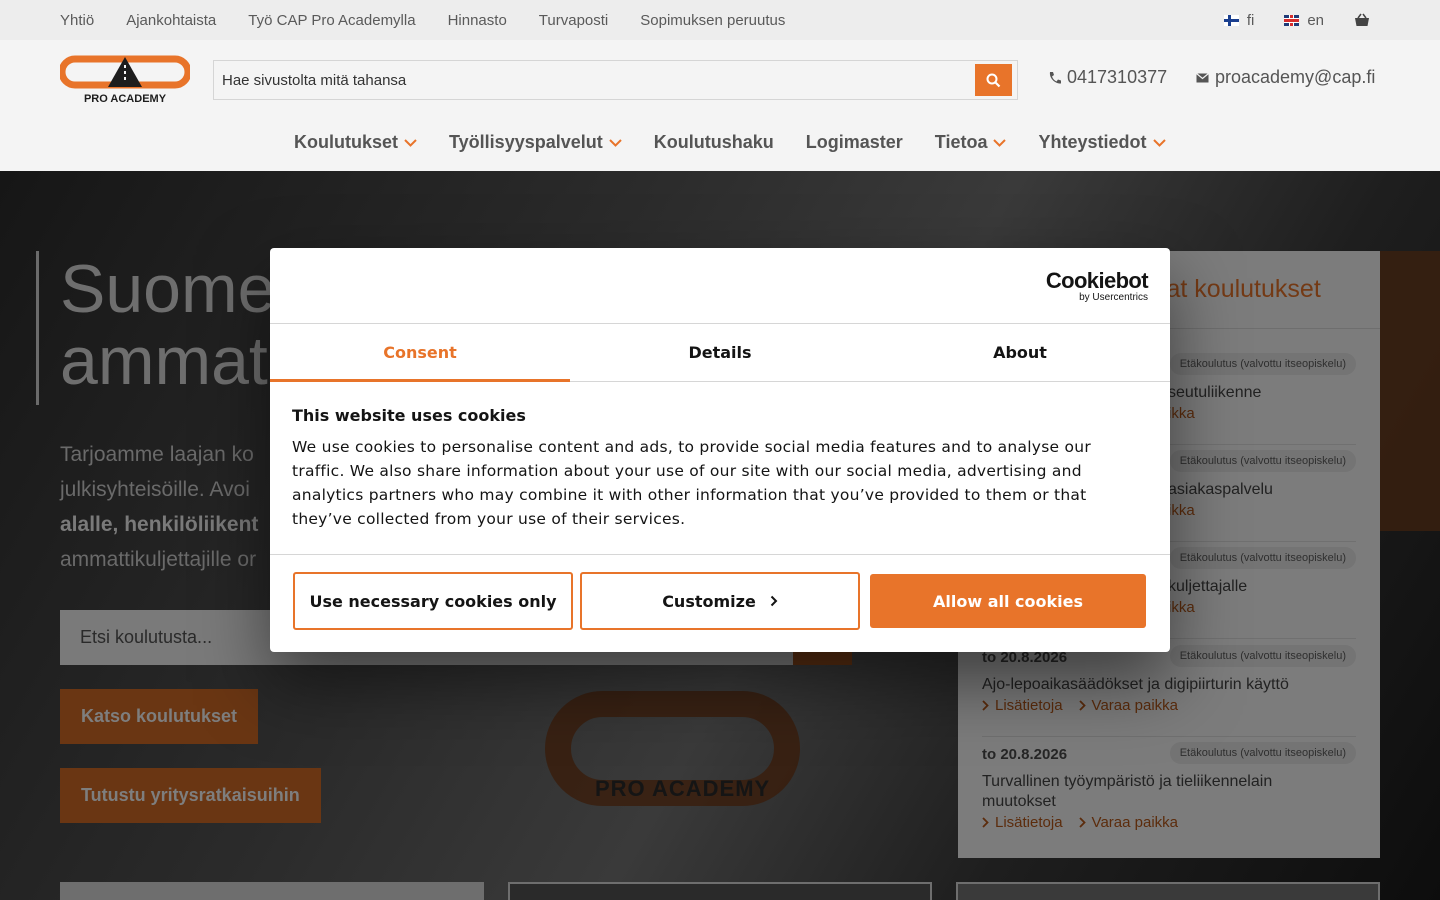  I want to click on nav-yhteystiedot: Yhteystiedot, so click(1102, 142).